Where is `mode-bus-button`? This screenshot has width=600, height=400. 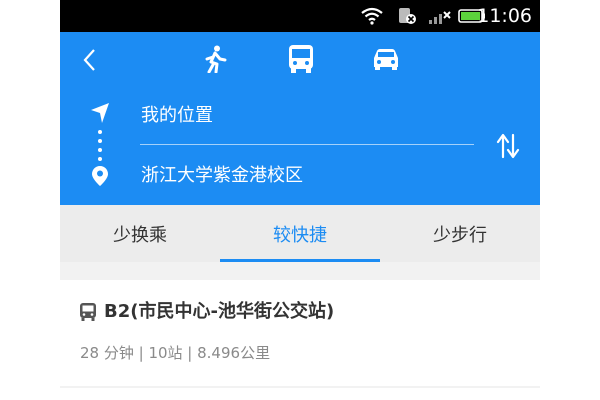
mode-bus-button is located at coordinates (301, 59).